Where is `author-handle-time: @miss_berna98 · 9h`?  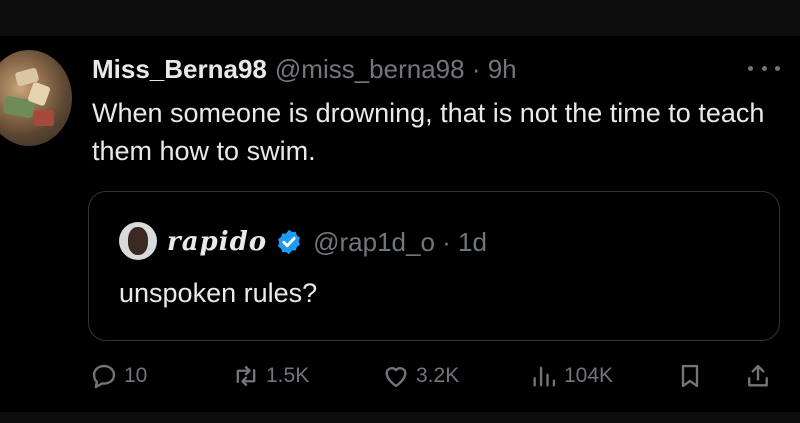 author-handle-time: @miss_berna98 · 9h is located at coordinates (396, 69).